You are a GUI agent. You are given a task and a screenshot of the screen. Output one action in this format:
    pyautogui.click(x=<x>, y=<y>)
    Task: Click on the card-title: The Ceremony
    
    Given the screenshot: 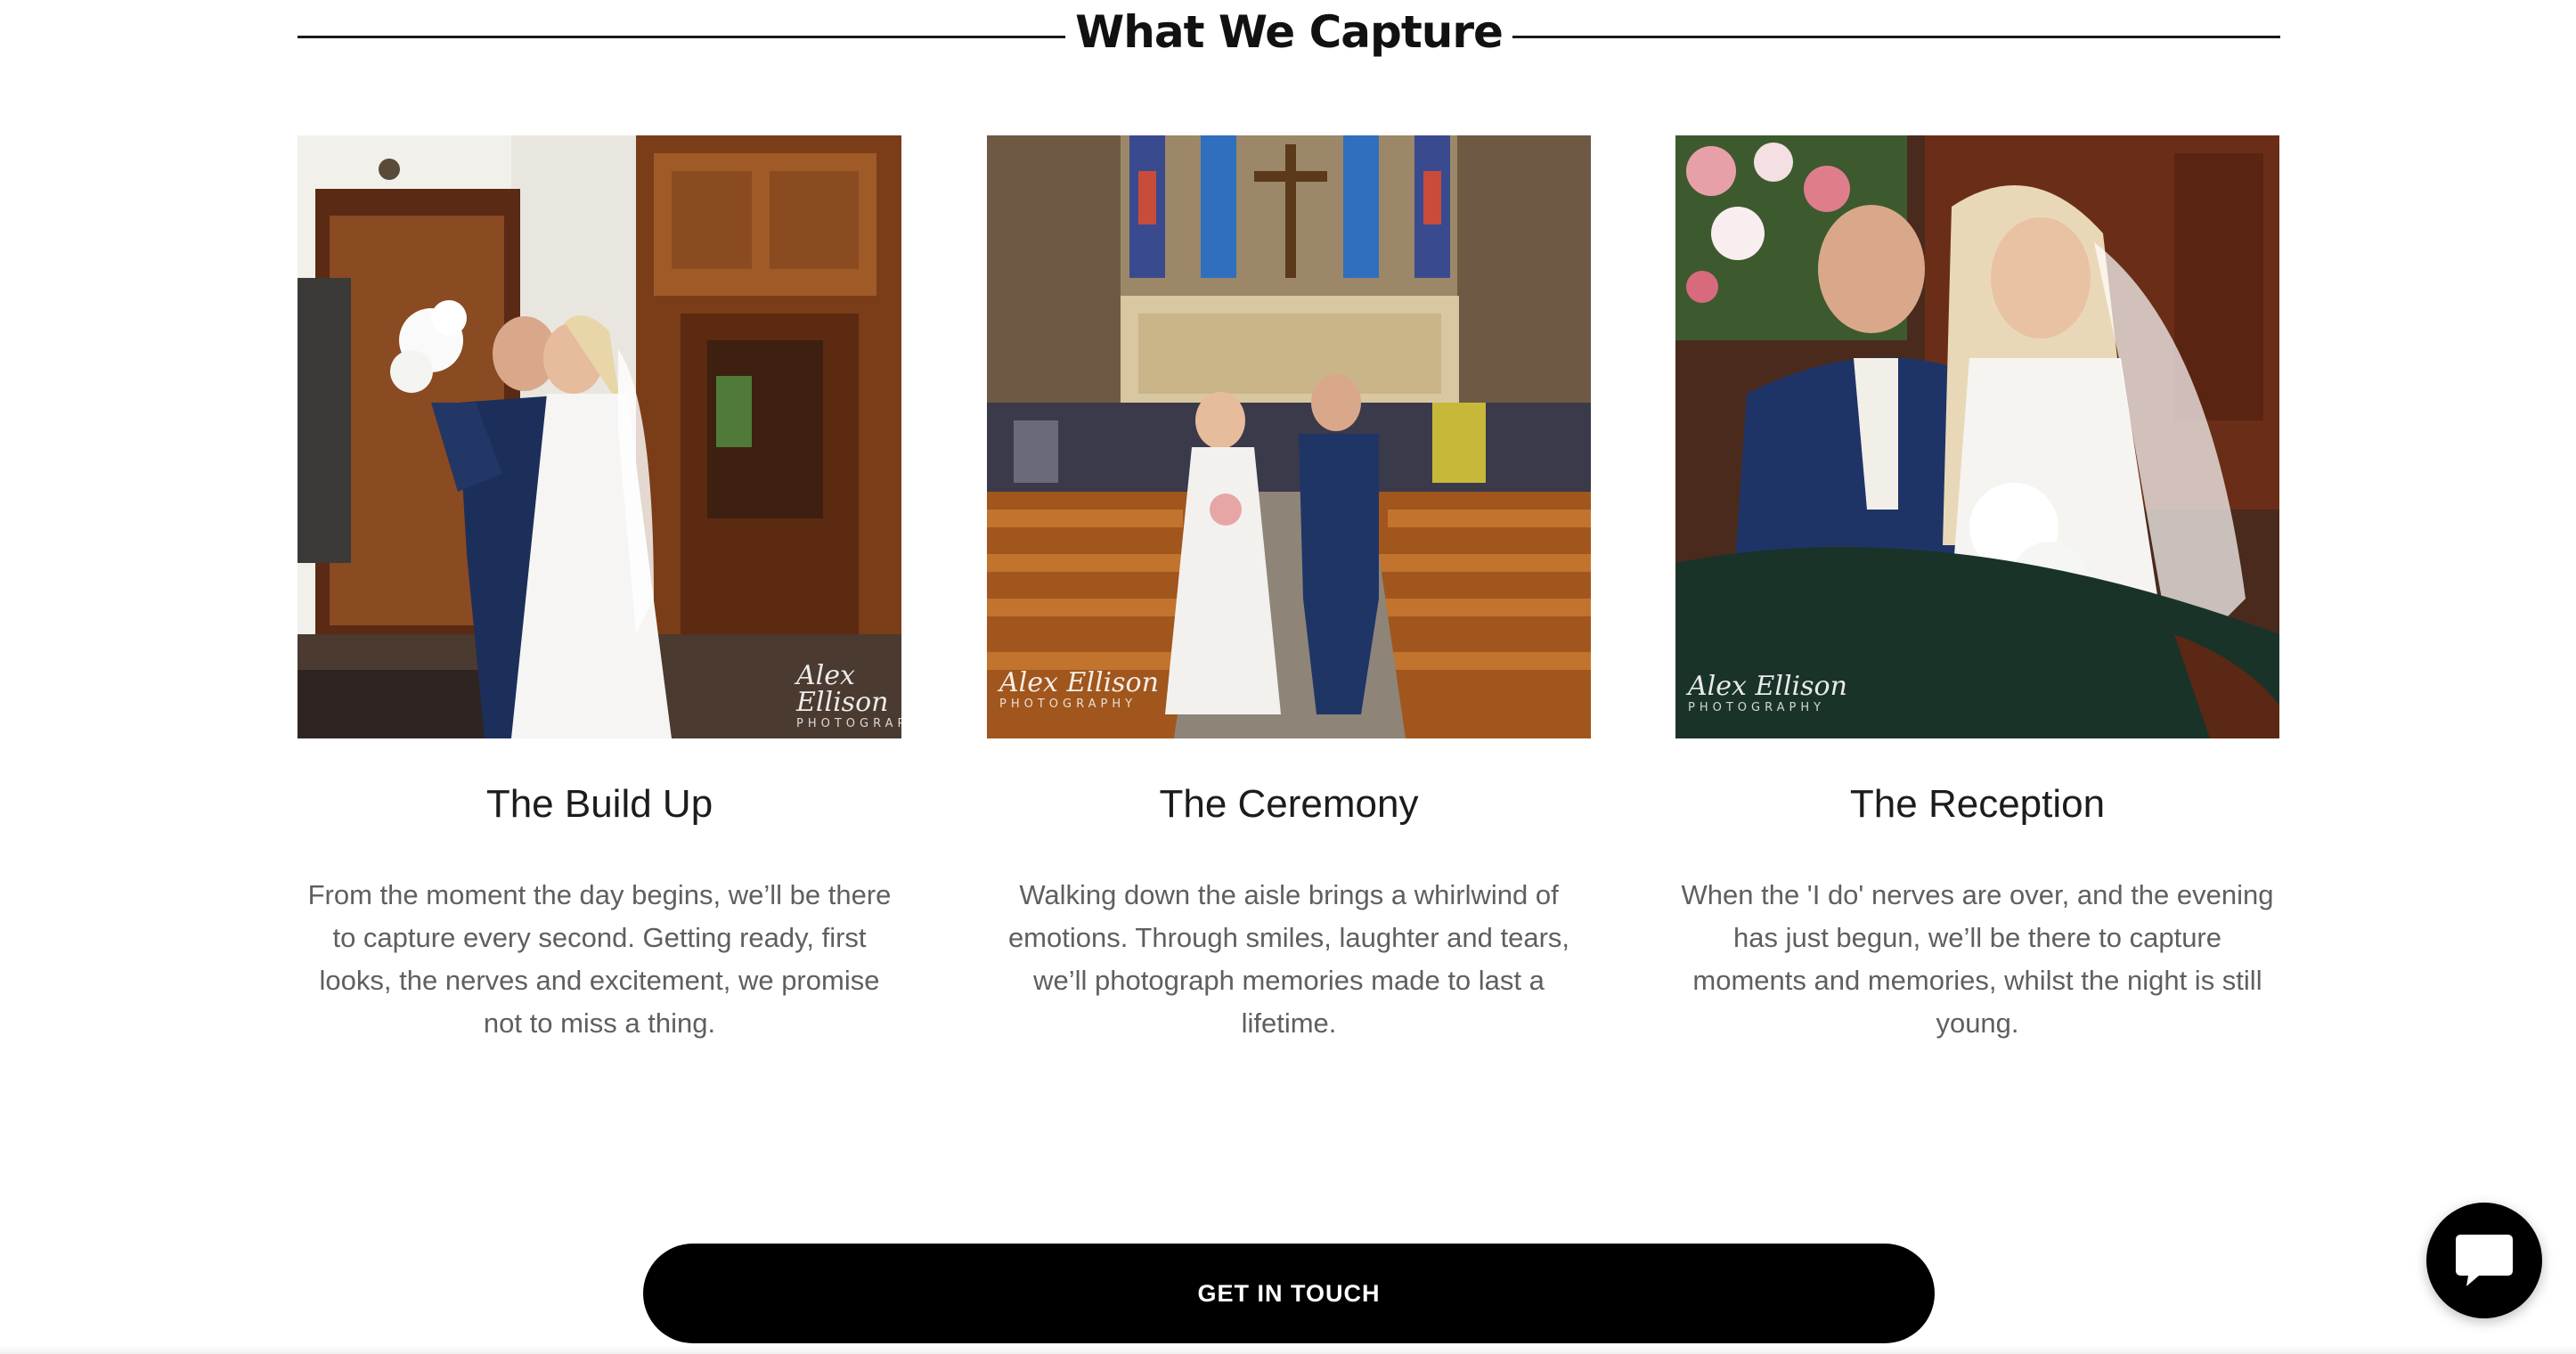 What is the action you would take?
    pyautogui.click(x=1289, y=804)
    